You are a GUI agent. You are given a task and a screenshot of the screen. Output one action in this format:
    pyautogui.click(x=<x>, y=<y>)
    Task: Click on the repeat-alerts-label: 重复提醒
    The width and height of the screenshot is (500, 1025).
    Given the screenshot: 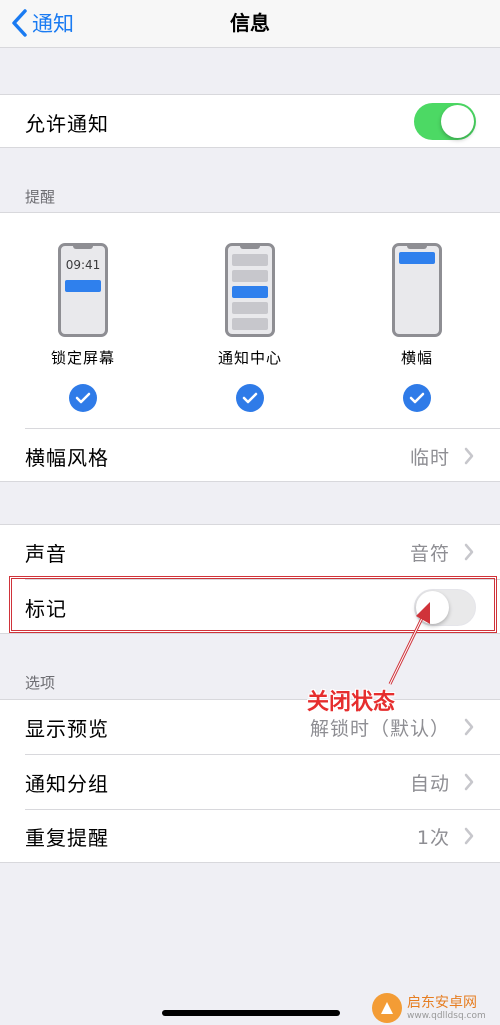 What is the action you would take?
    pyautogui.click(x=67, y=837)
    